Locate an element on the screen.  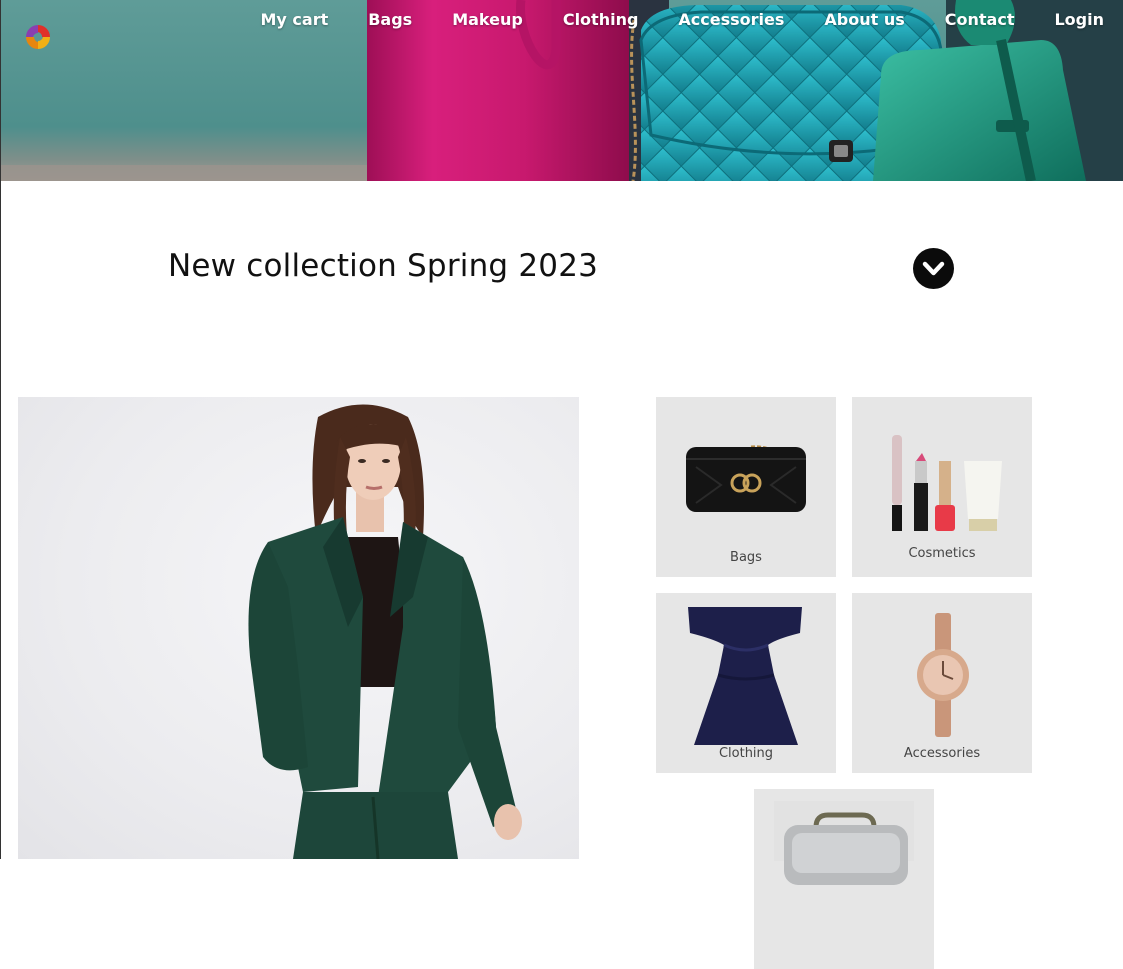
nav-about-us: About us is located at coordinates (864, 20).